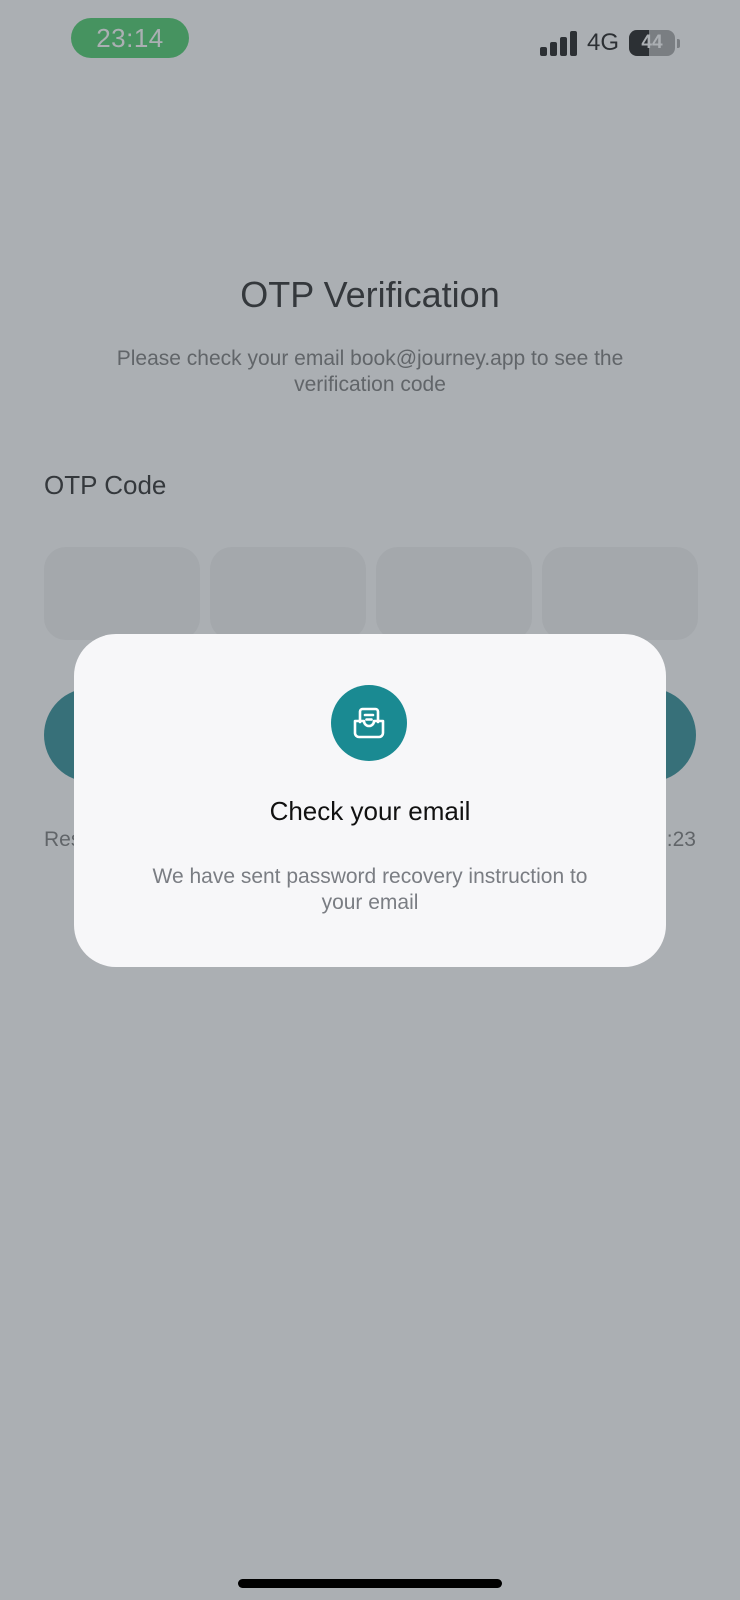 This screenshot has width=740, height=1600. Describe the element at coordinates (370, 811) in the screenshot. I see `dialog-title: Check your email` at that location.